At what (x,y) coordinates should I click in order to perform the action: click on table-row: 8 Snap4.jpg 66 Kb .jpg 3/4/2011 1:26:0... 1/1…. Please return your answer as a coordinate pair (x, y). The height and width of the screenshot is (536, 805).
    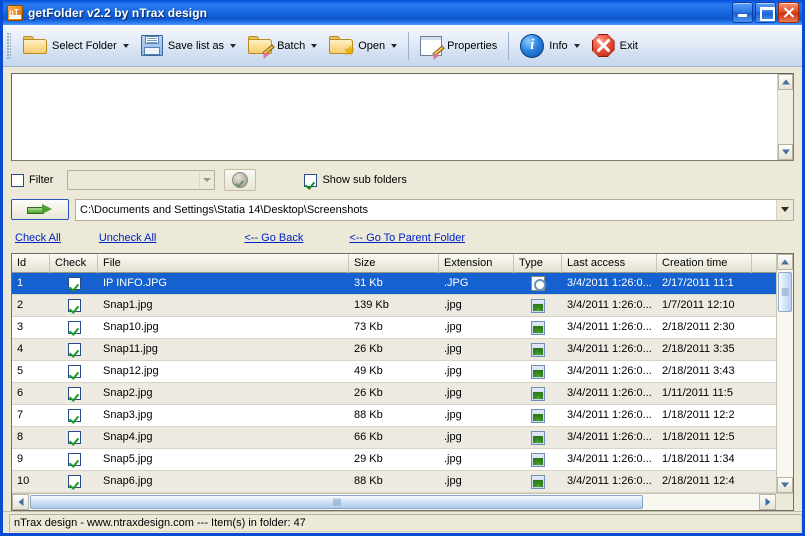
    Looking at the image, I should click on (394, 438).